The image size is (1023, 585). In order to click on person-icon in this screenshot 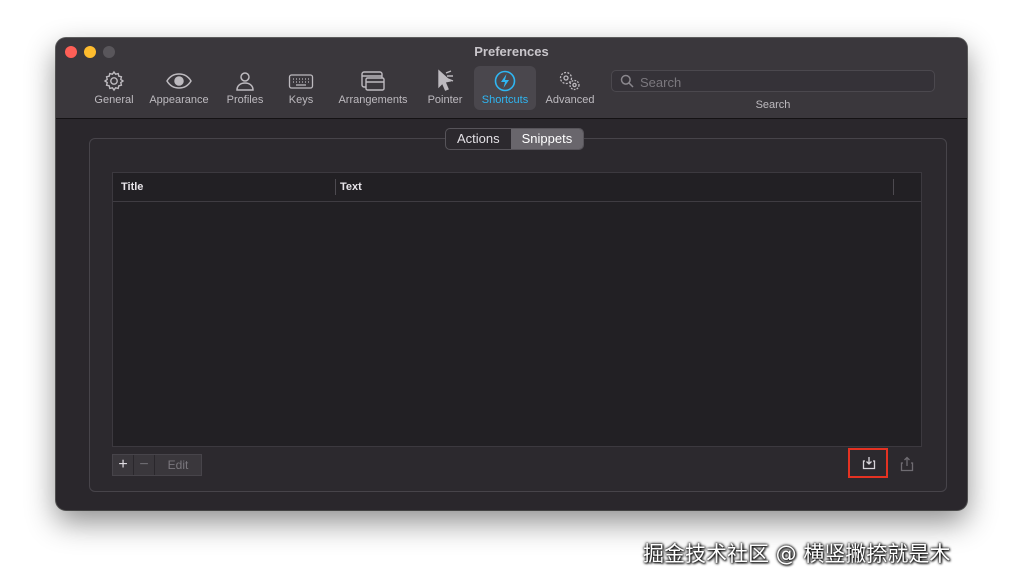, I will do `click(245, 81)`.